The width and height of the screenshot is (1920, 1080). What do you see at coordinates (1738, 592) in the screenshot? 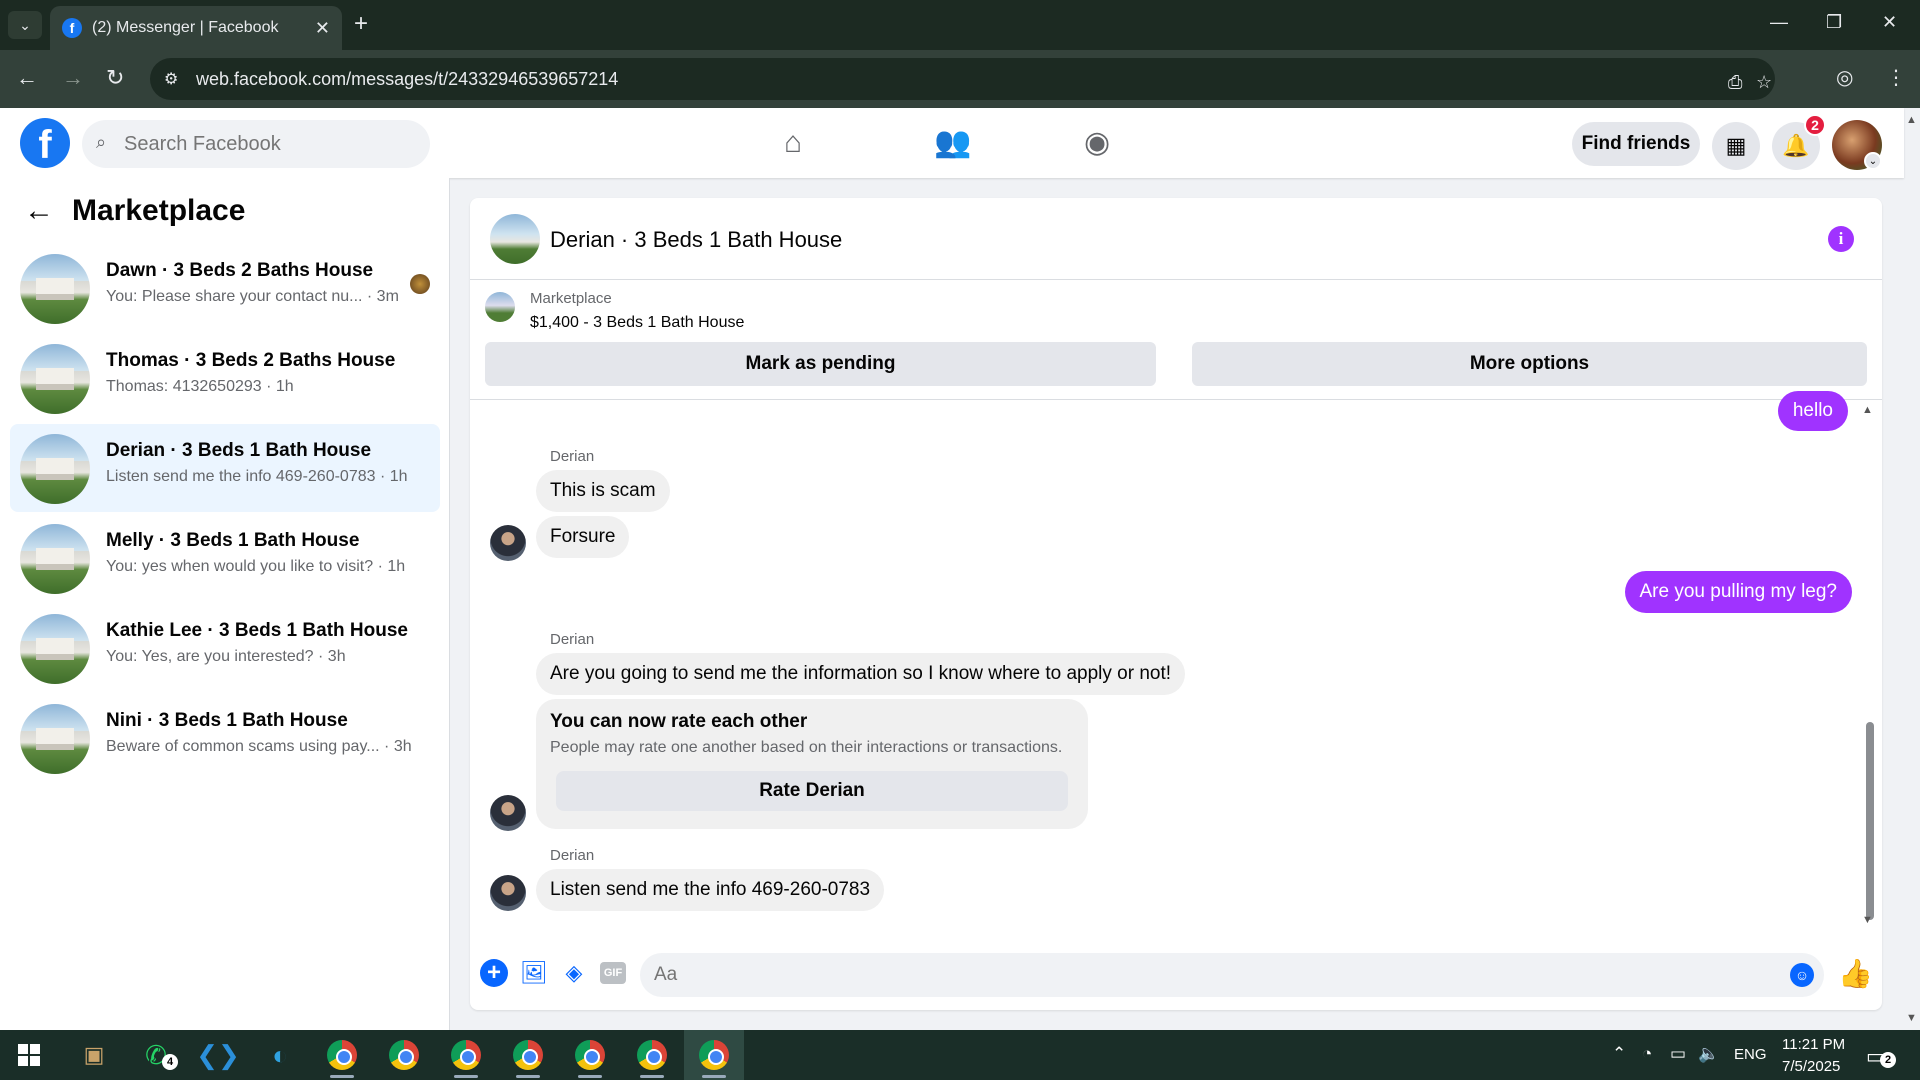
I see `outgoing-message: Are you pulling my leg?` at bounding box center [1738, 592].